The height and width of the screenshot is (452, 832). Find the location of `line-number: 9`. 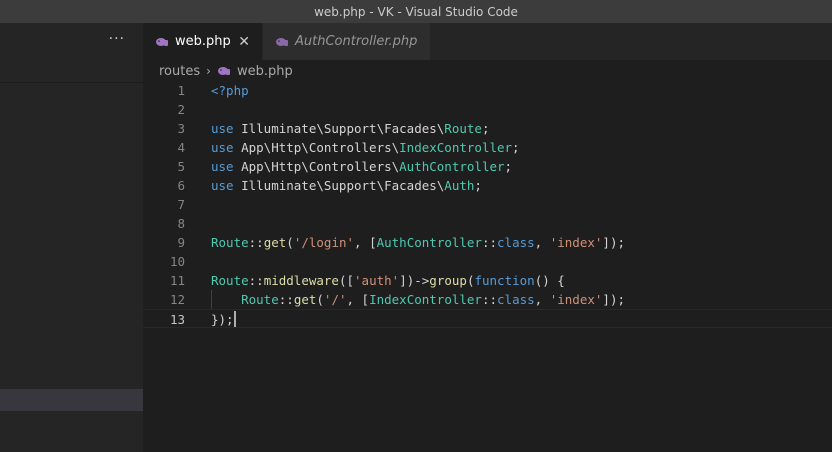

line-number: 9 is located at coordinates (181, 242).